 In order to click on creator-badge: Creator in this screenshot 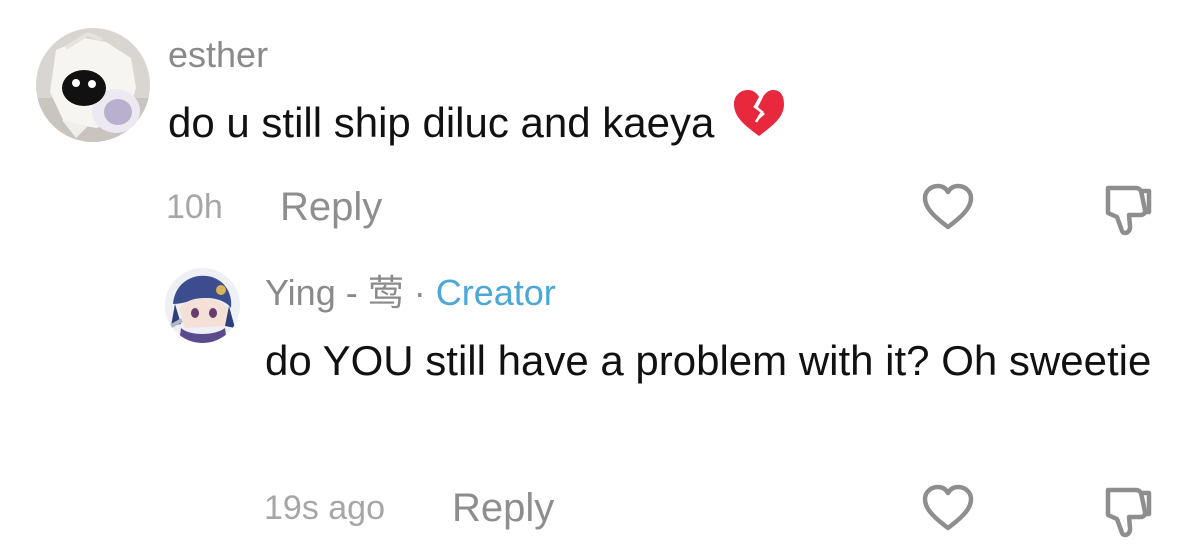, I will do `click(495, 292)`.